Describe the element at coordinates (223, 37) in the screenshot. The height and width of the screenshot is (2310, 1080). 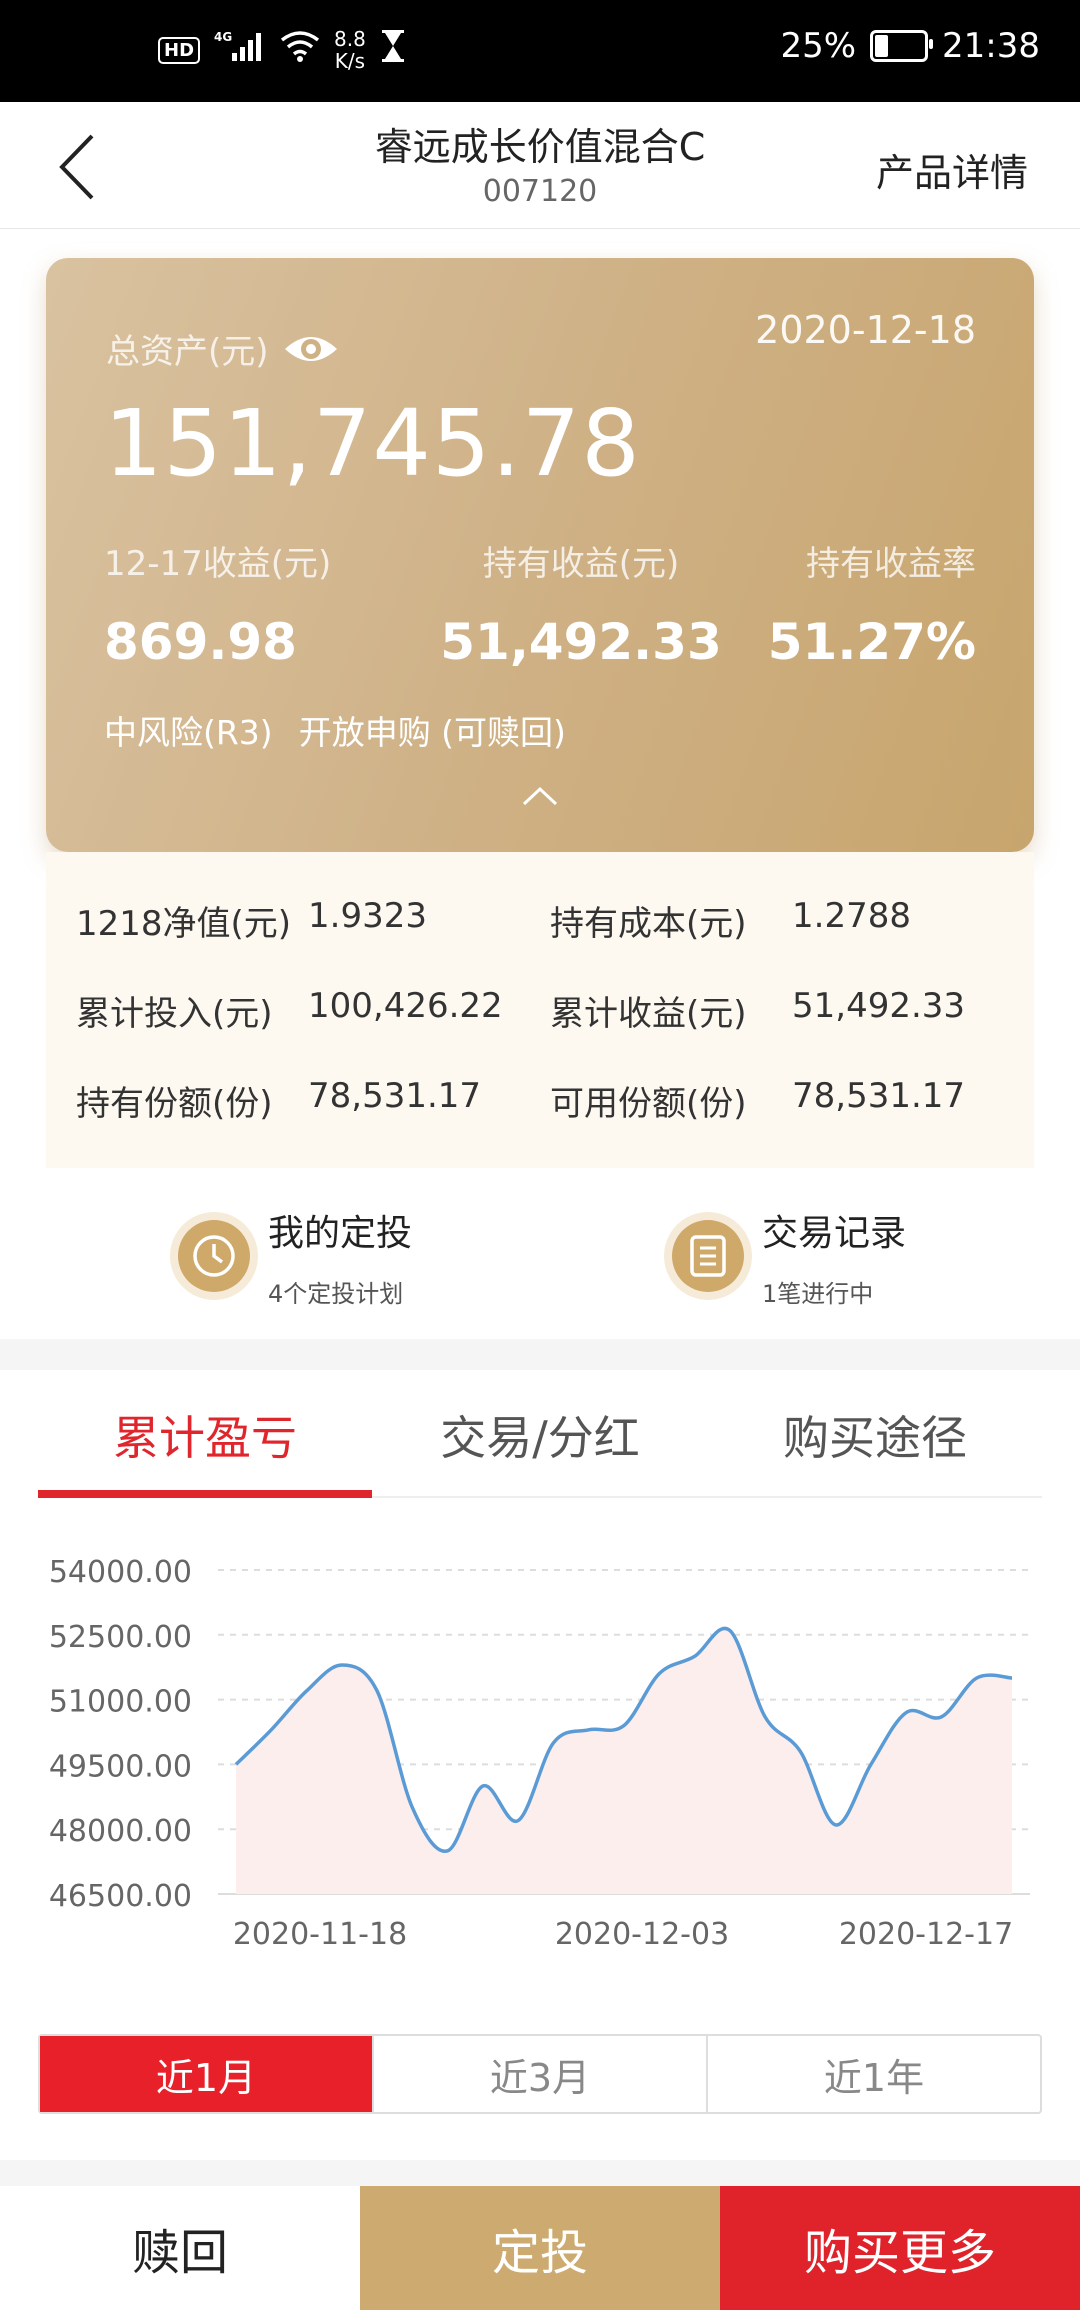
I see `svg-text: 4G` at that location.